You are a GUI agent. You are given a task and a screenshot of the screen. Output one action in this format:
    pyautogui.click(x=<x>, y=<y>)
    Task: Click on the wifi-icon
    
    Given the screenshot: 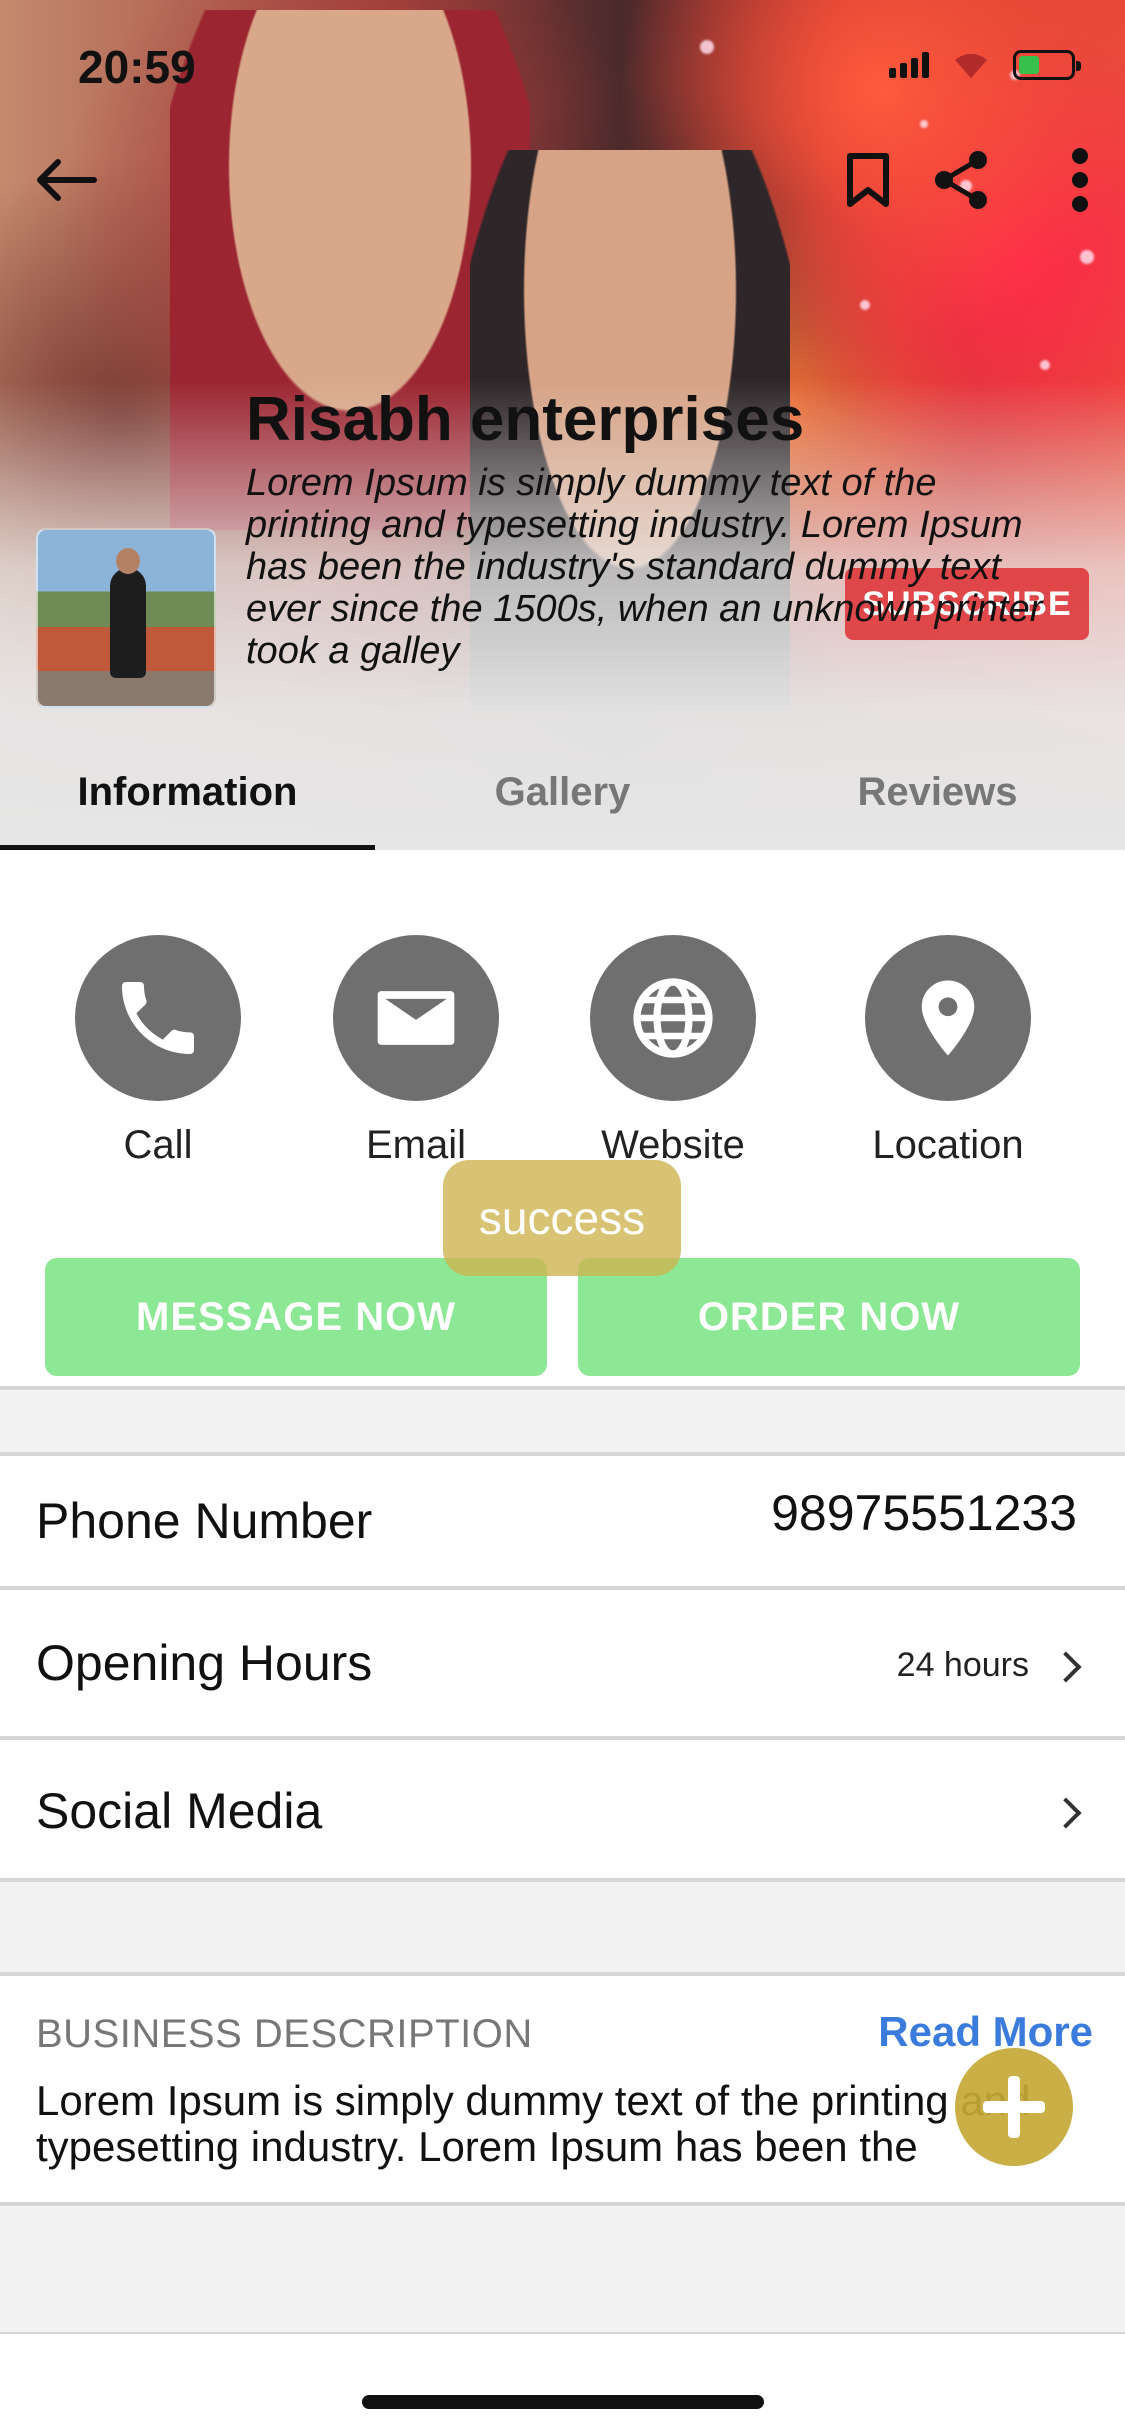 What is the action you would take?
    pyautogui.click(x=971, y=65)
    